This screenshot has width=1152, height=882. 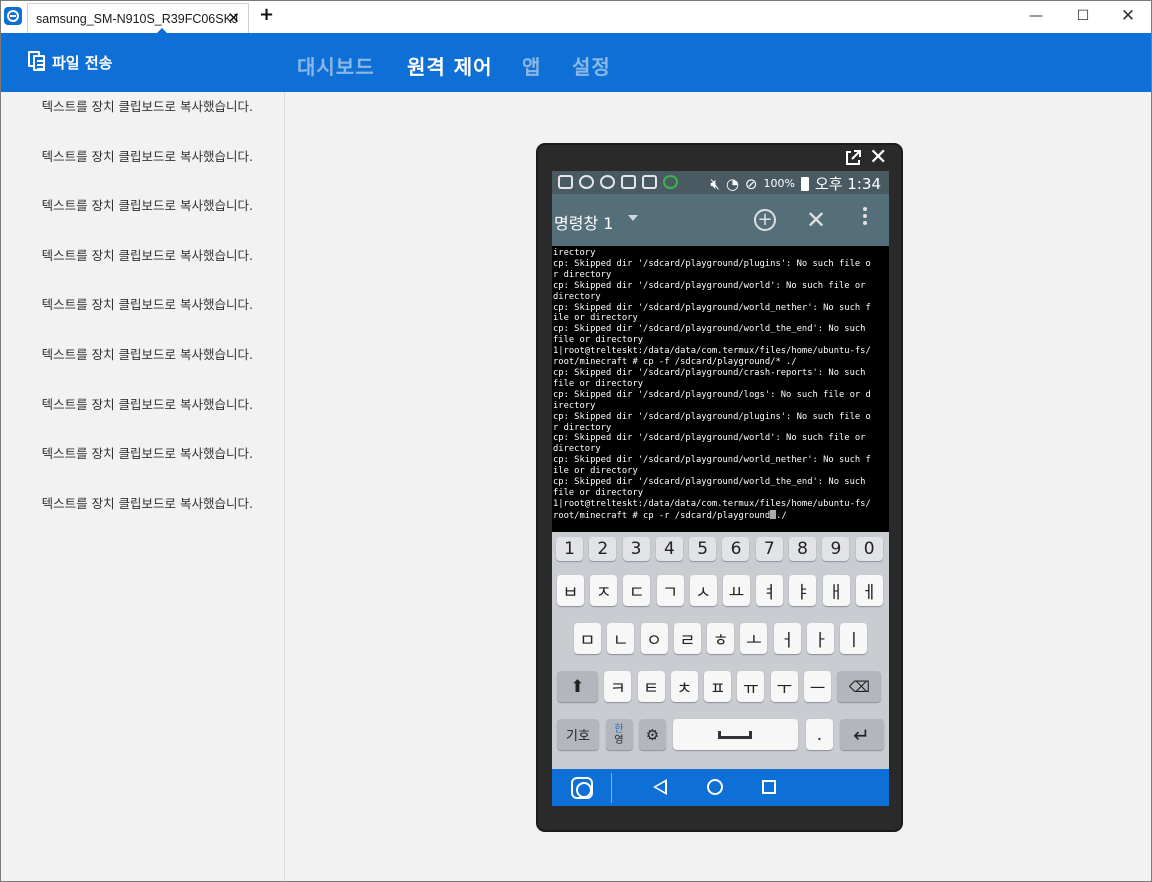 I want to click on key-p: ㅍ, so click(x=718, y=686).